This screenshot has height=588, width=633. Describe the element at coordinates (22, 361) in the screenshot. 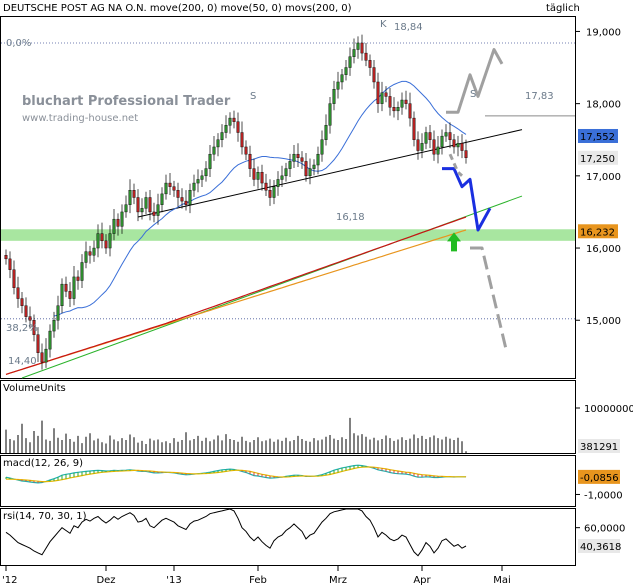

I see `low-value-label: 14,40` at that location.